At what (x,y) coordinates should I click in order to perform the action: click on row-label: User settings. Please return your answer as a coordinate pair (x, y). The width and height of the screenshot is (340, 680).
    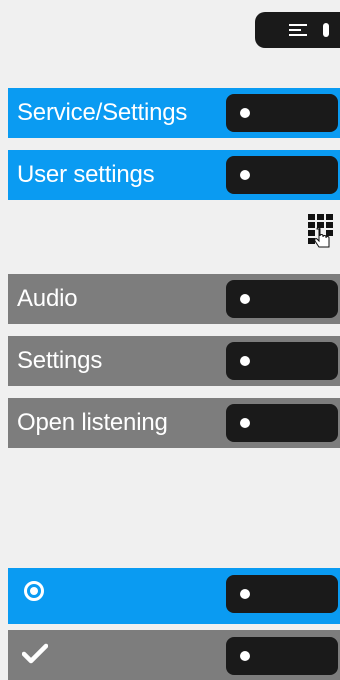
    Looking at the image, I should click on (86, 174).